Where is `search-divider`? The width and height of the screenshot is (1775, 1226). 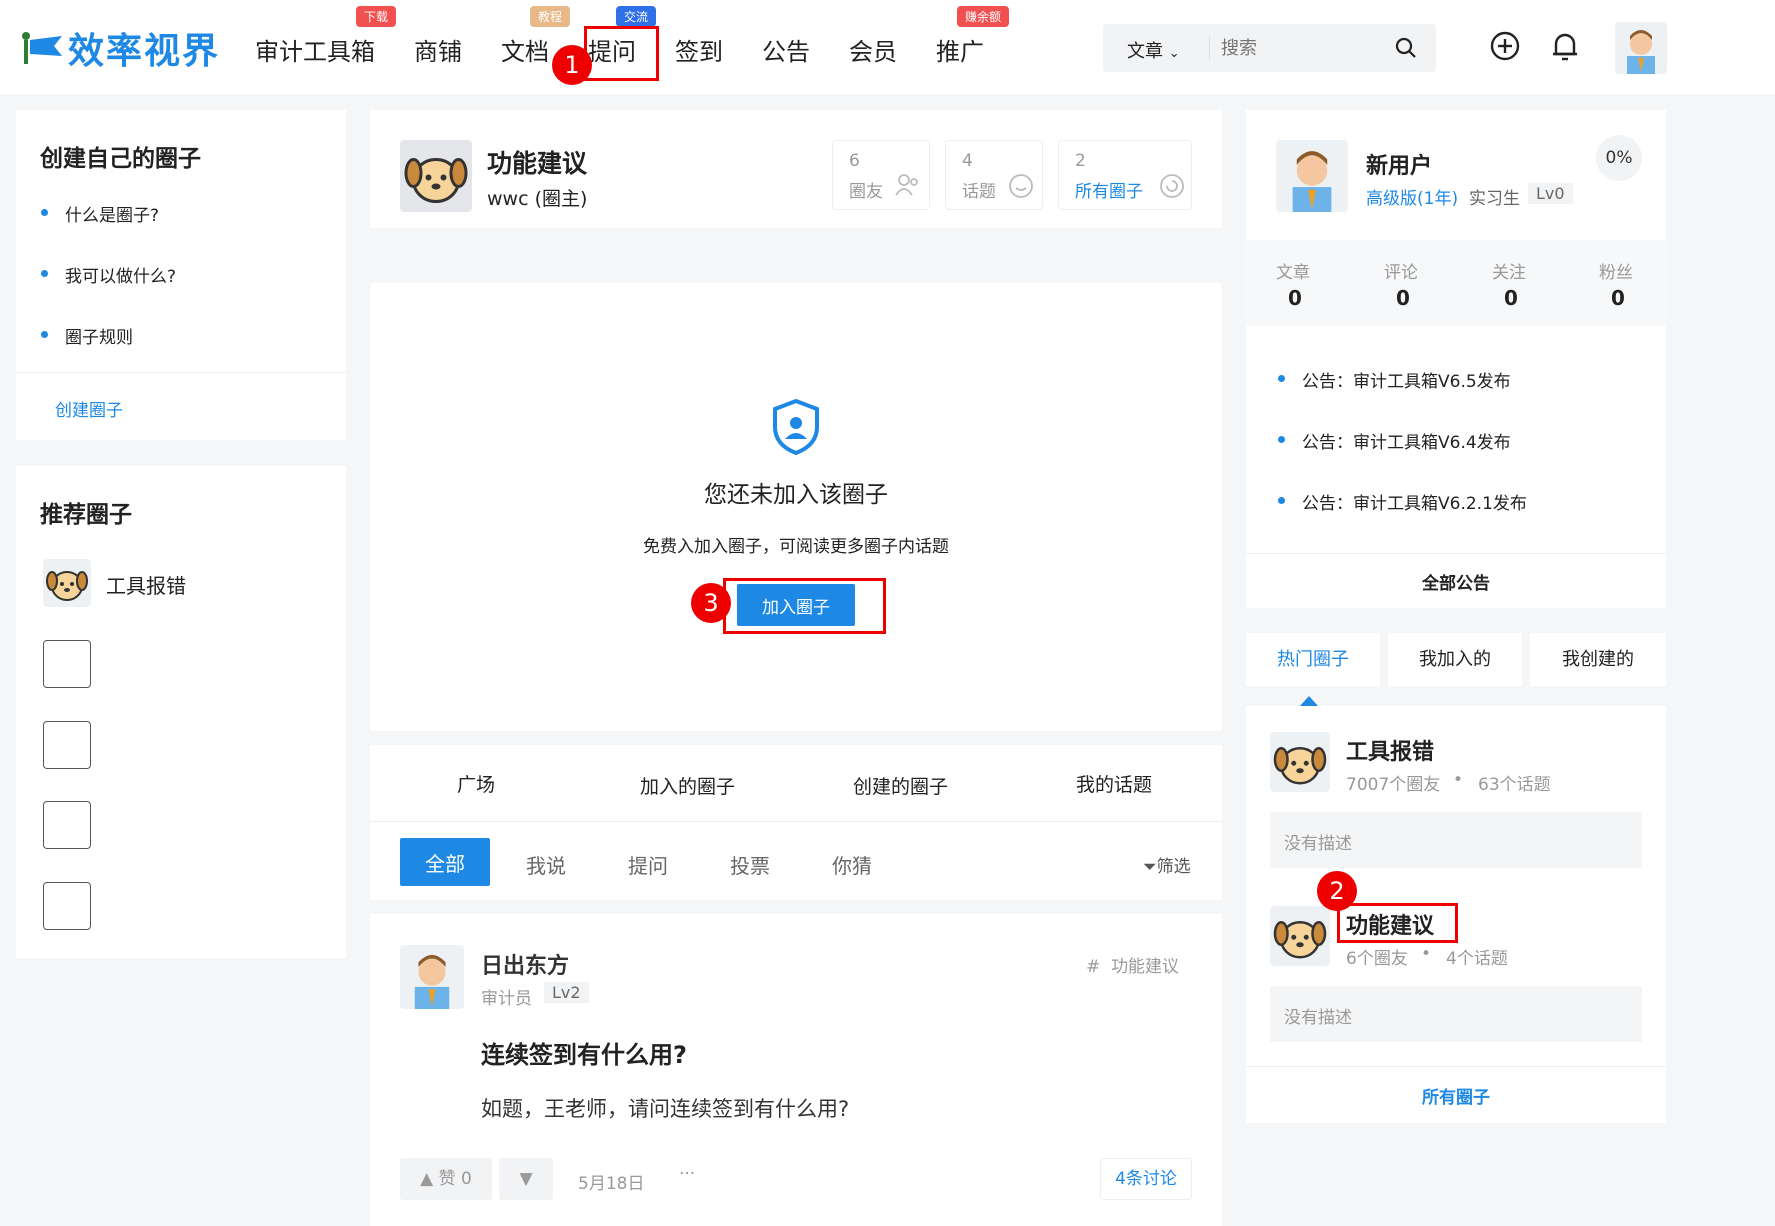
search-divider is located at coordinates (1209, 48).